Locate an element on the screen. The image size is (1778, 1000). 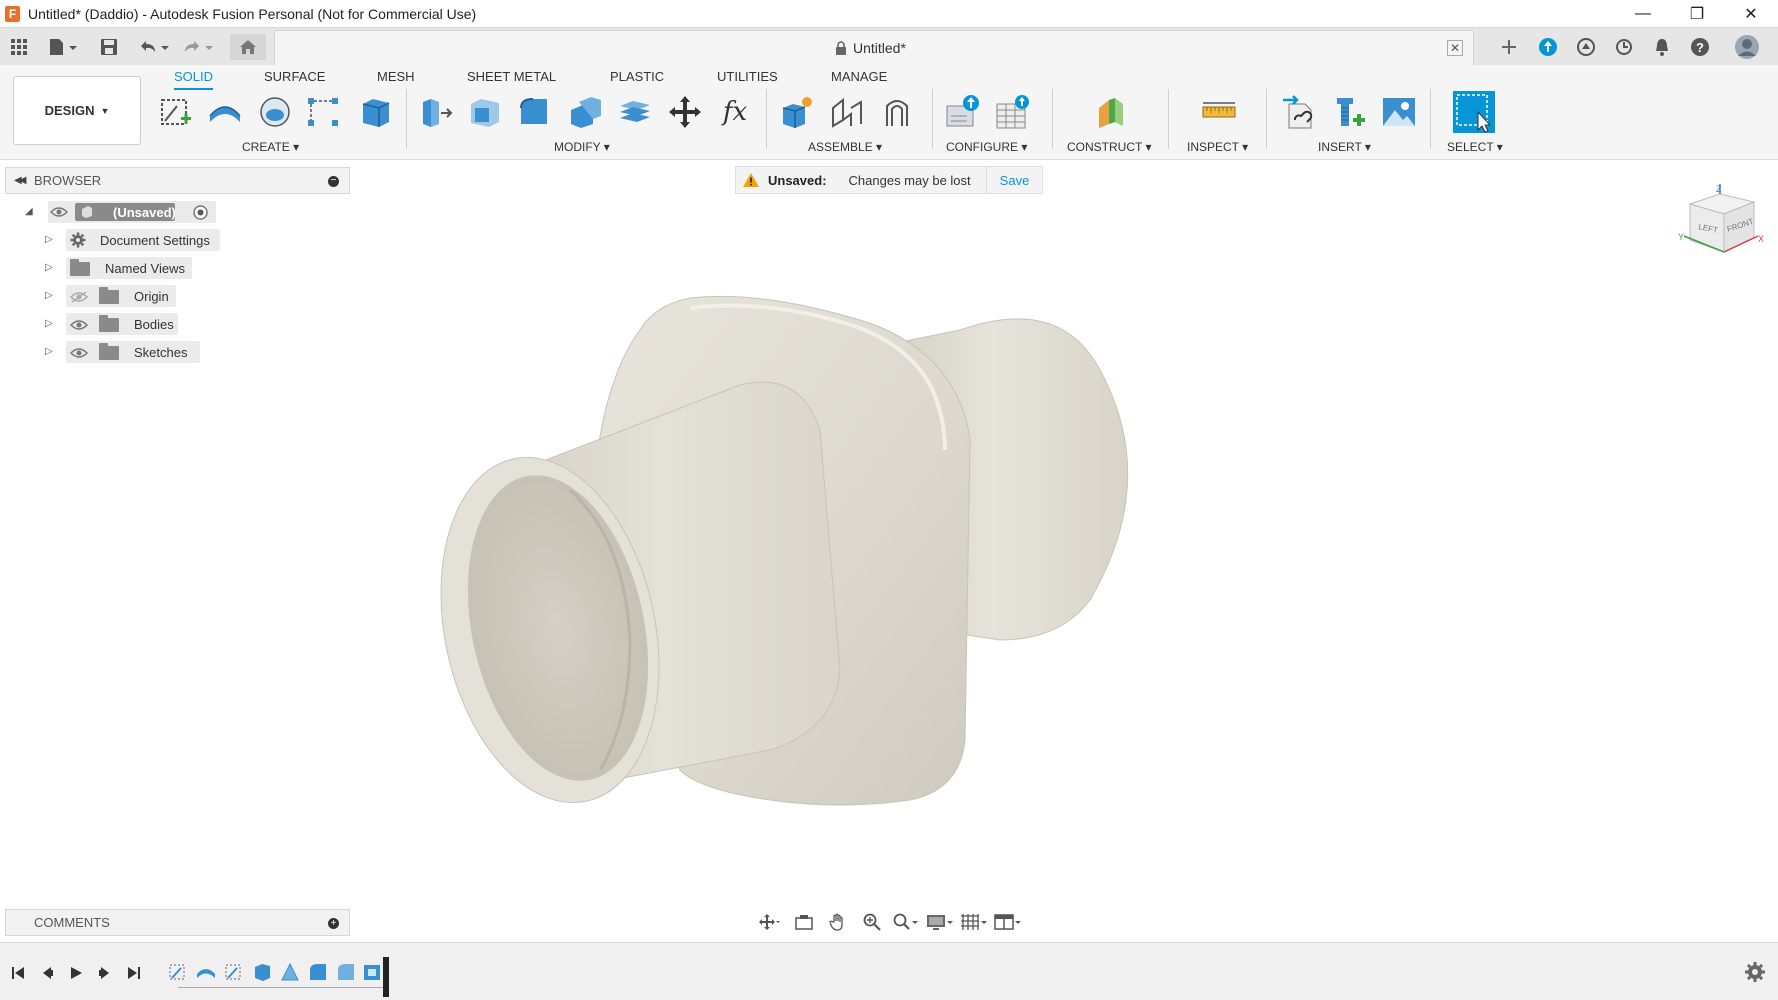
step-back-icon is located at coordinates (47, 973).